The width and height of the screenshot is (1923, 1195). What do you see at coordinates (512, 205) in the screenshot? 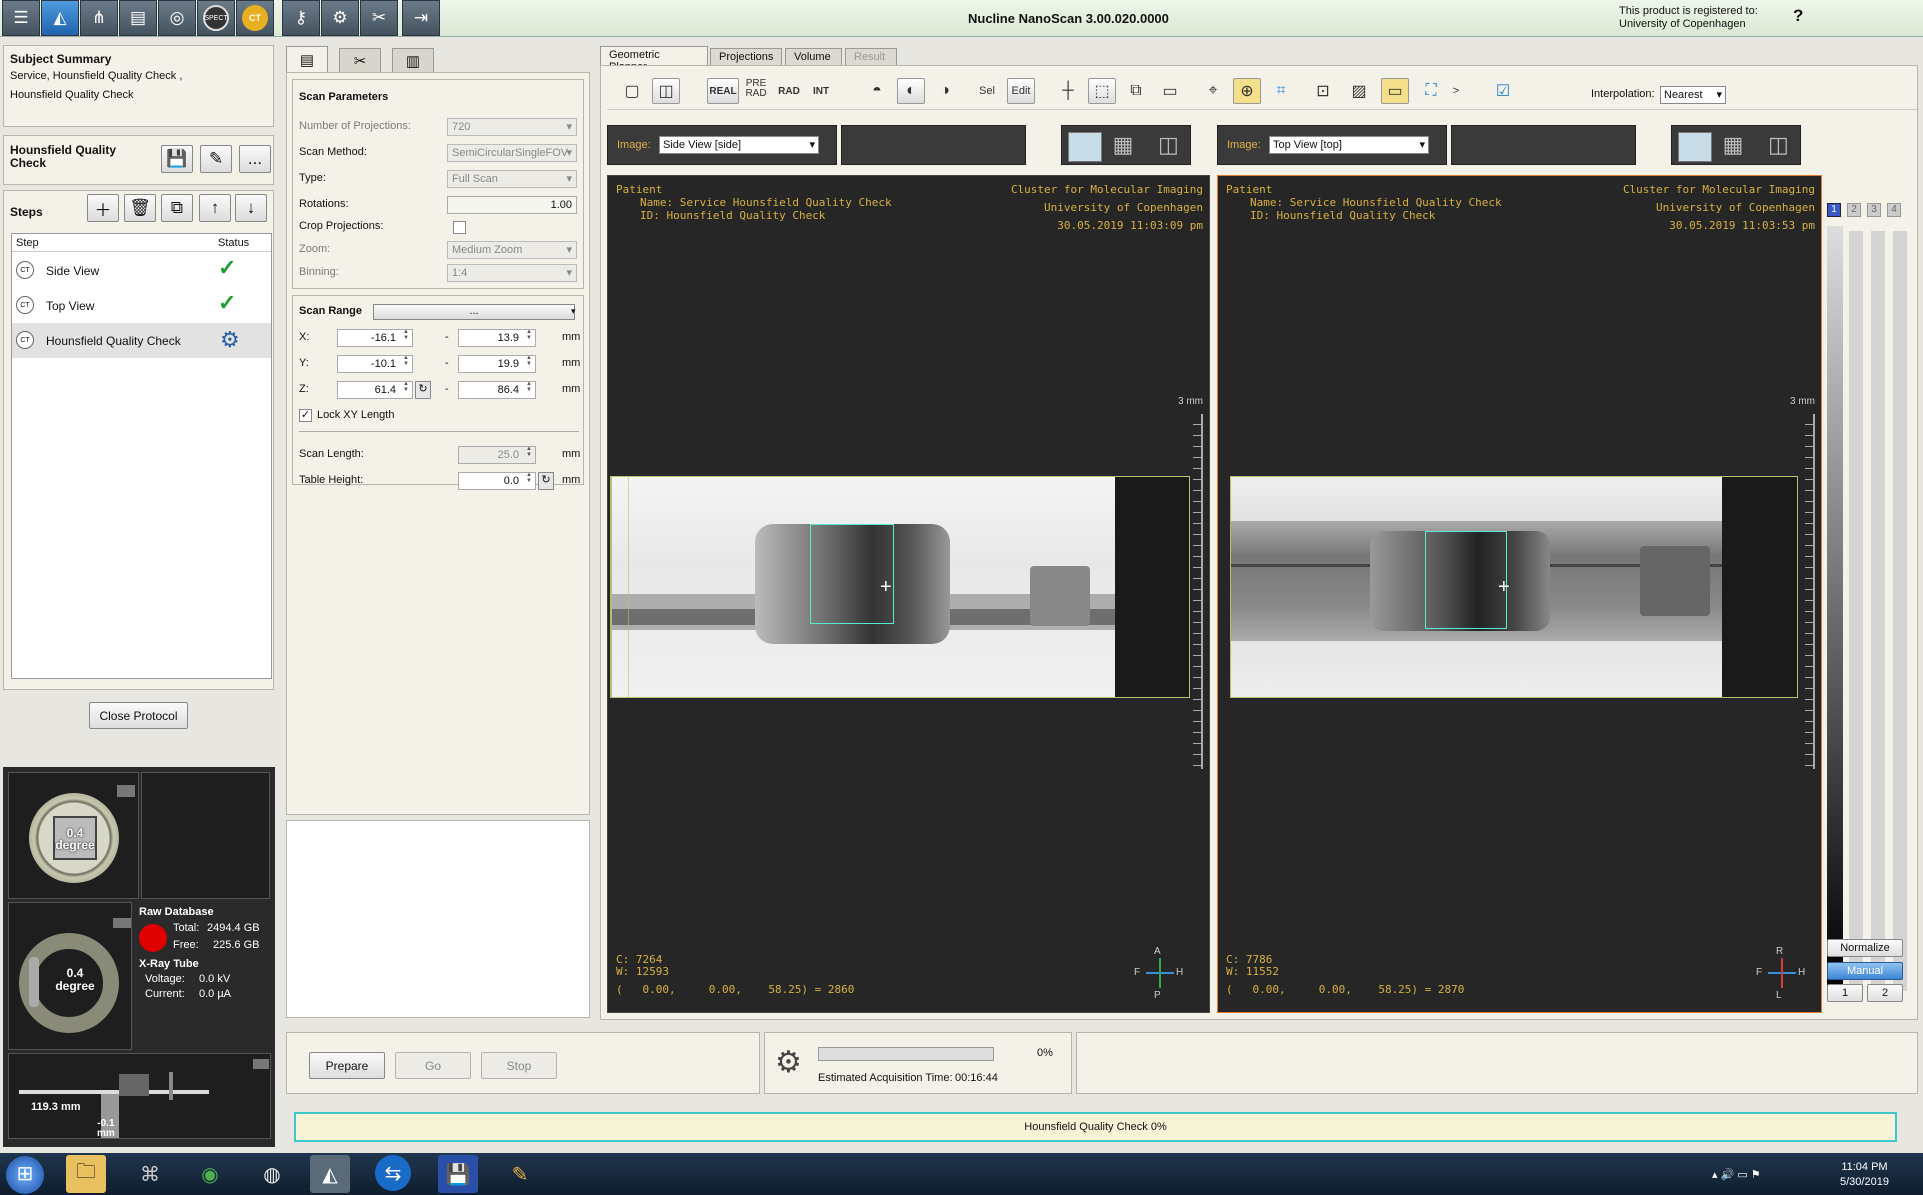
I see `rotations-field: 1.00` at bounding box center [512, 205].